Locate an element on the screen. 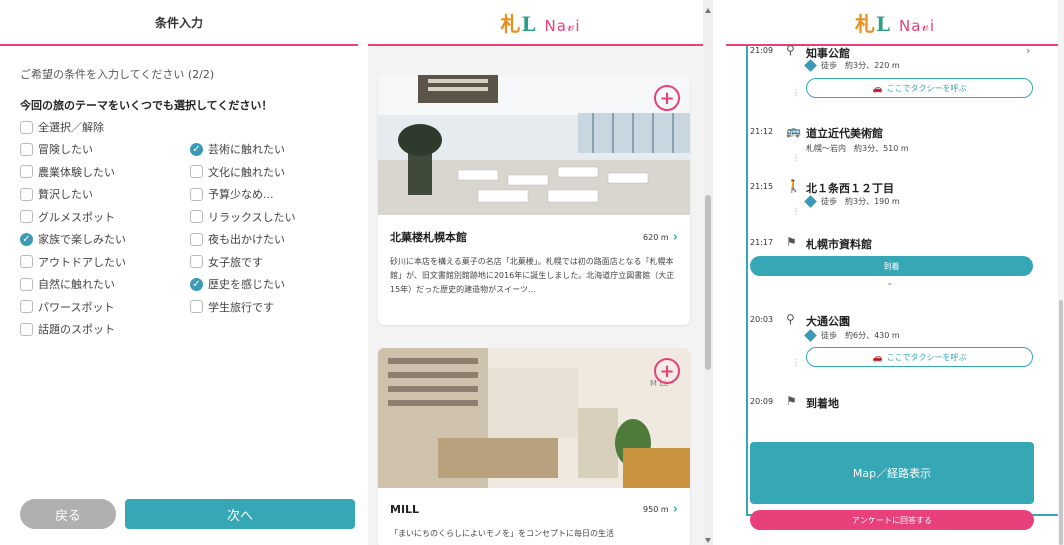  checkbox-label: 歴史を感じたい is located at coordinates (246, 284).